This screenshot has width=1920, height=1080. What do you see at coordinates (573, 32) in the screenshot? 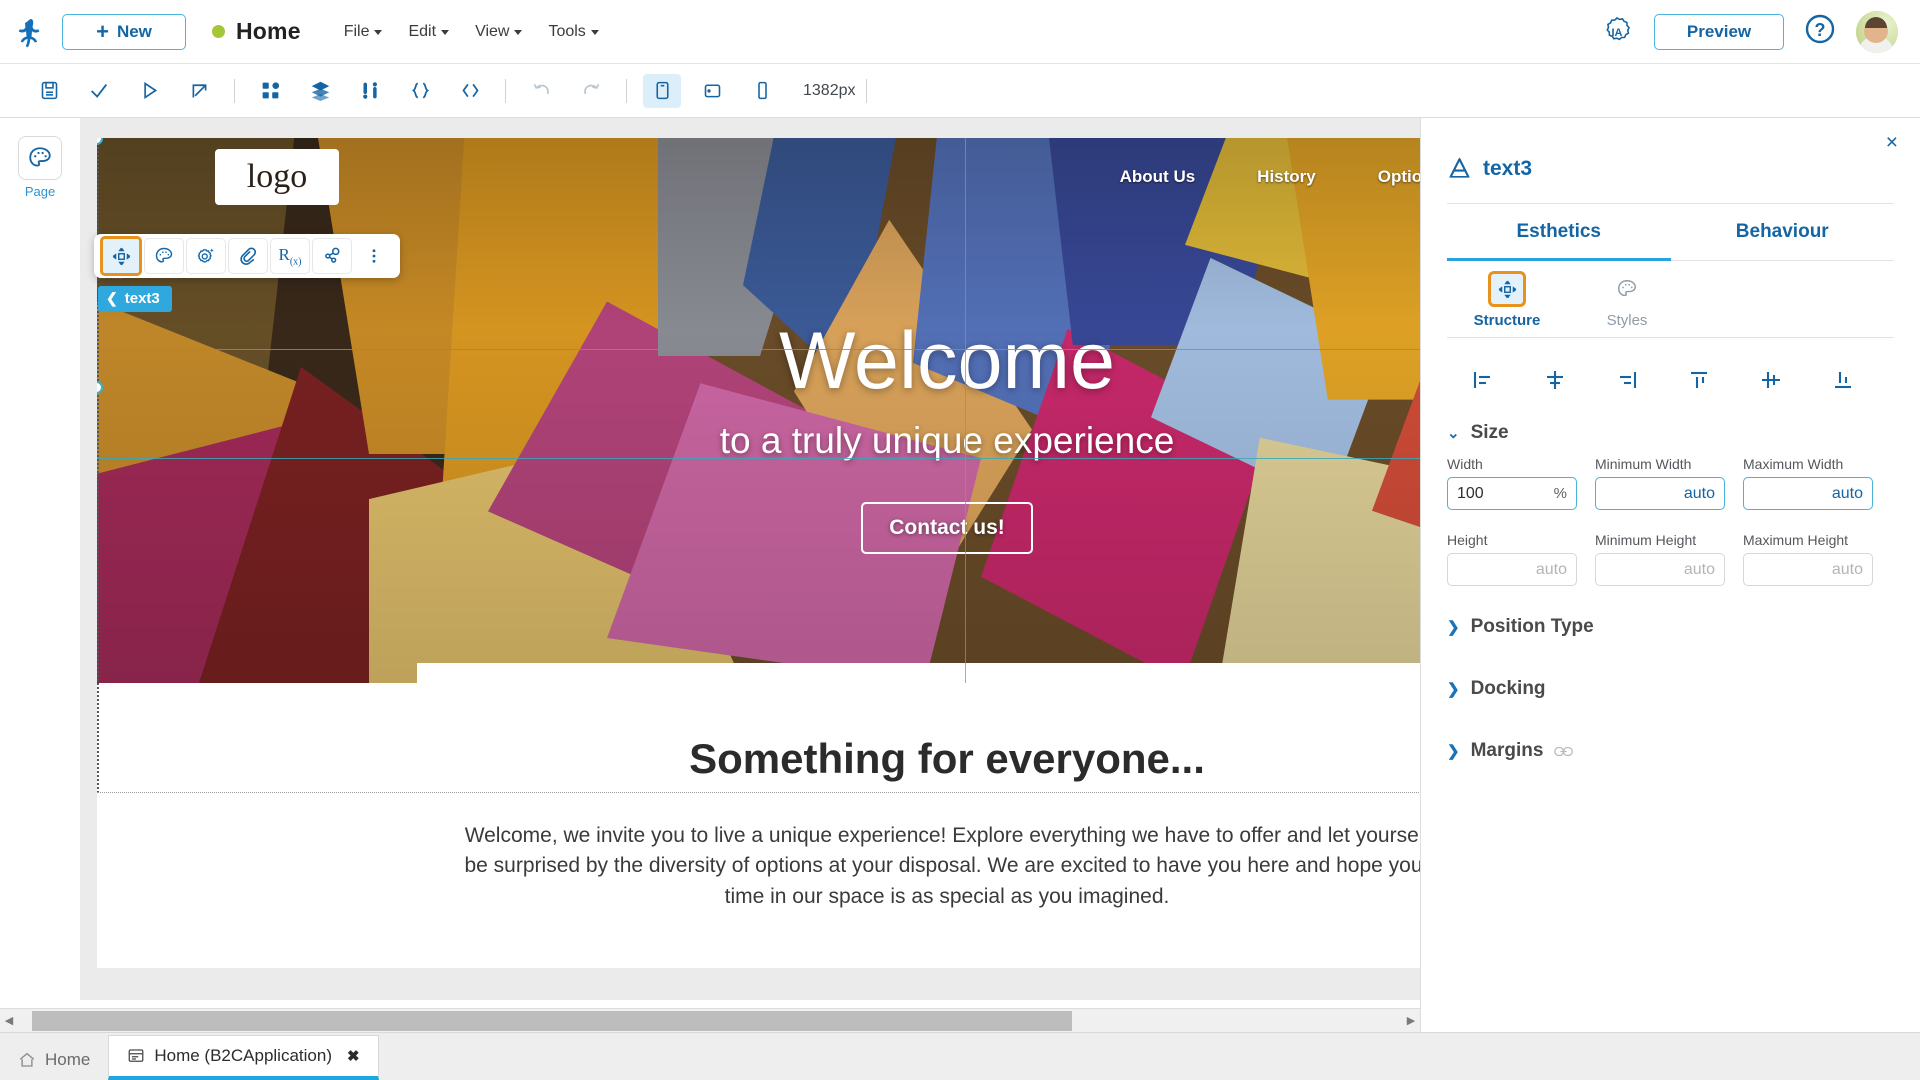
I see `menu-tools: Tools` at bounding box center [573, 32].